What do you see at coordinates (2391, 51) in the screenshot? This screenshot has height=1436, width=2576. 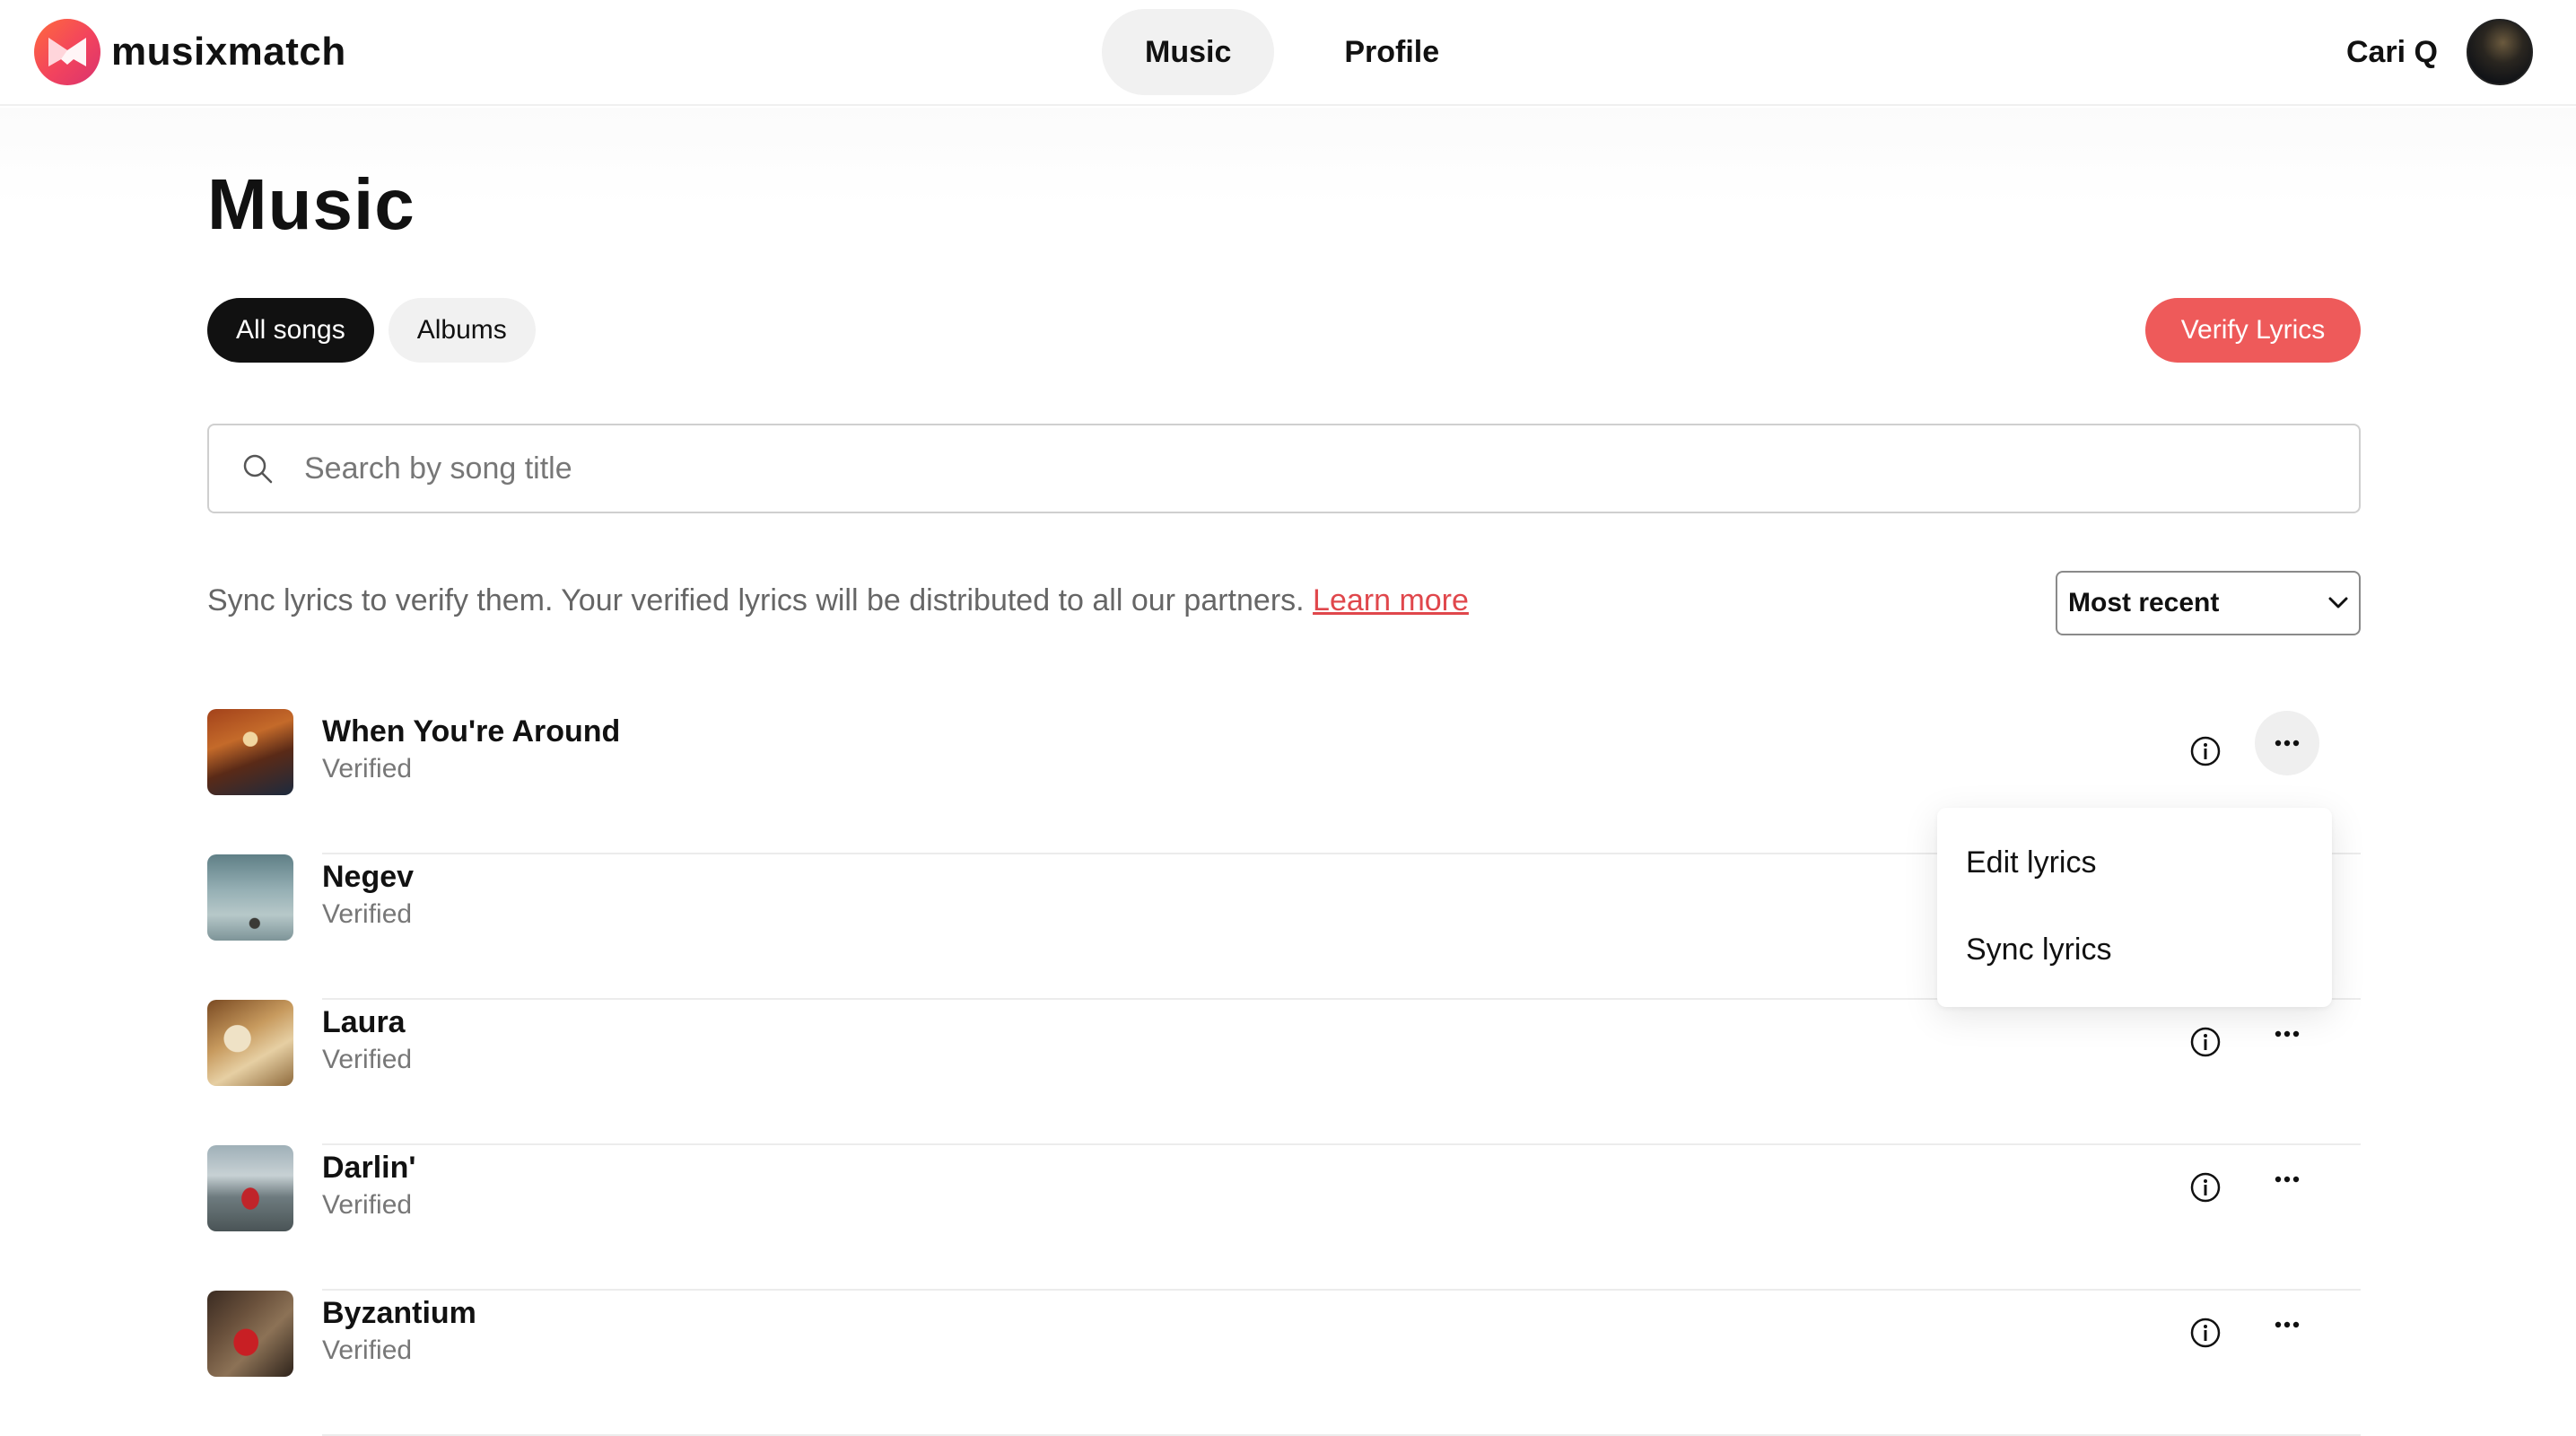 I see `user-name: Cari Q` at bounding box center [2391, 51].